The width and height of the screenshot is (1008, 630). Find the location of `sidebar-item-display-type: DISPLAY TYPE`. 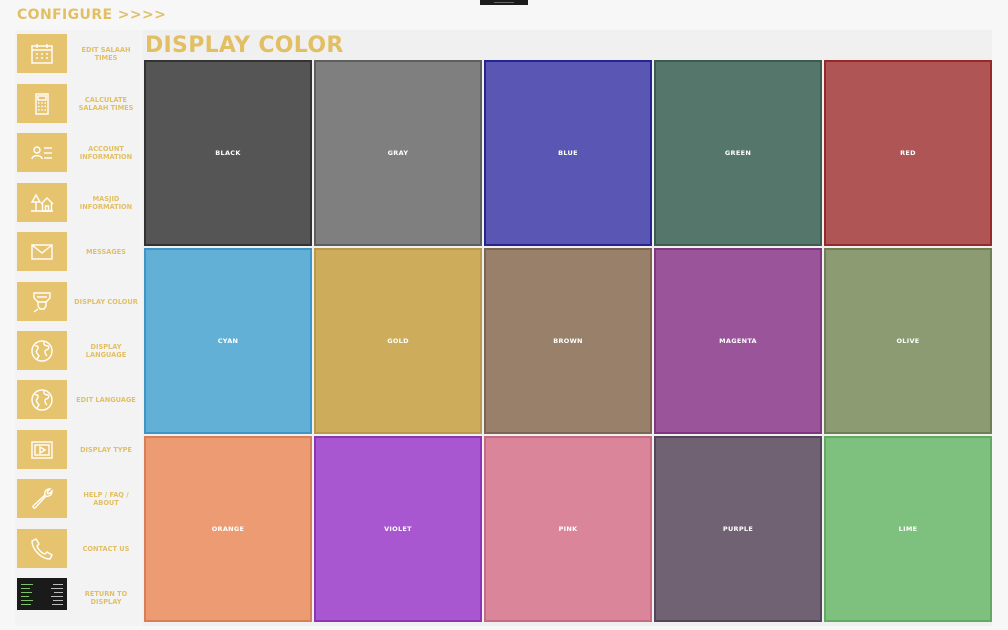

sidebar-item-display-type: DISPLAY TYPE is located at coordinates (78, 450).